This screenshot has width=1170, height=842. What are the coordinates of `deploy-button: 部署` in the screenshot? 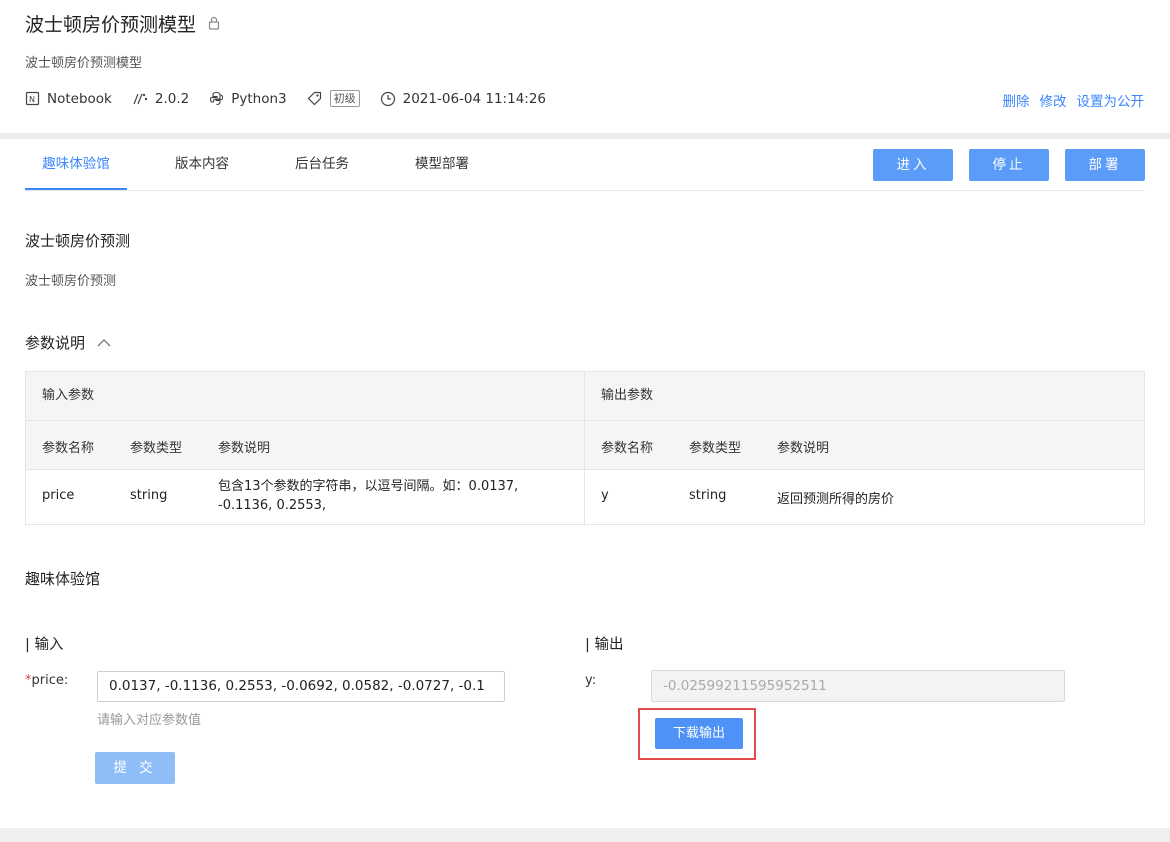 It's located at (1105, 165).